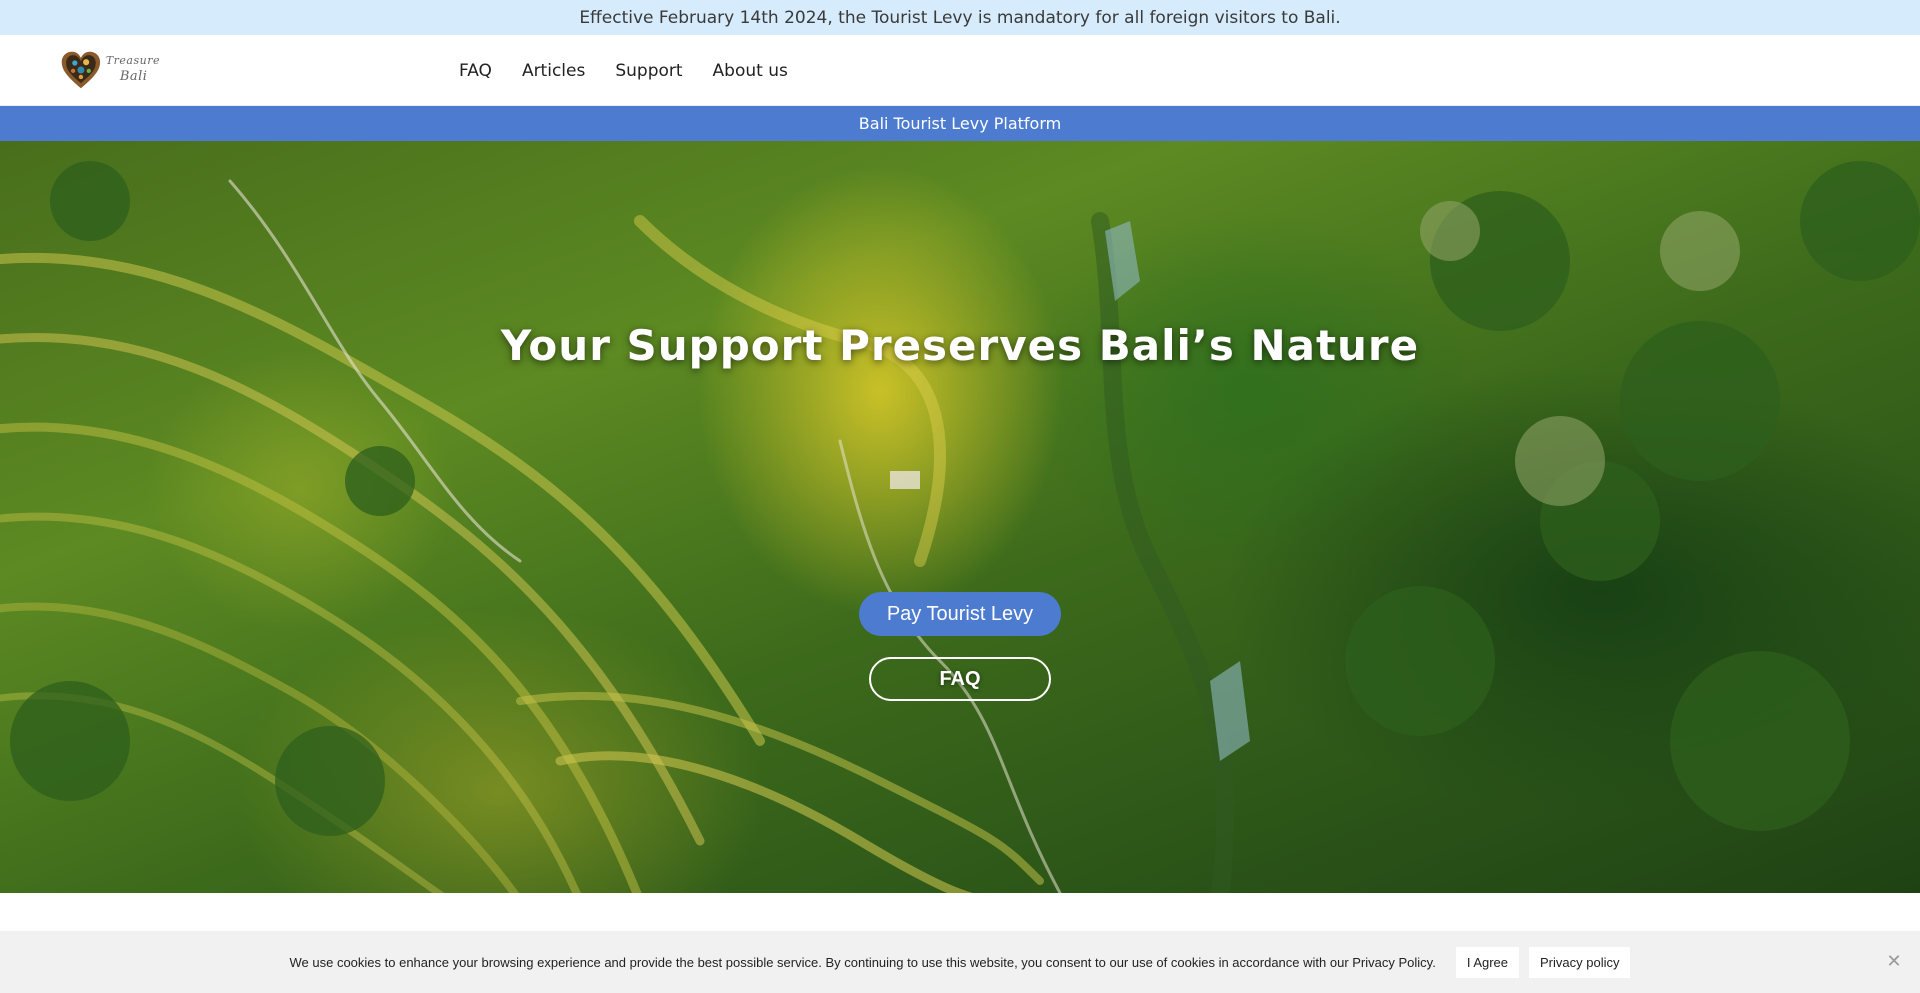 This screenshot has height=993, width=1920. I want to click on nav-faq: FAQ, so click(475, 71).